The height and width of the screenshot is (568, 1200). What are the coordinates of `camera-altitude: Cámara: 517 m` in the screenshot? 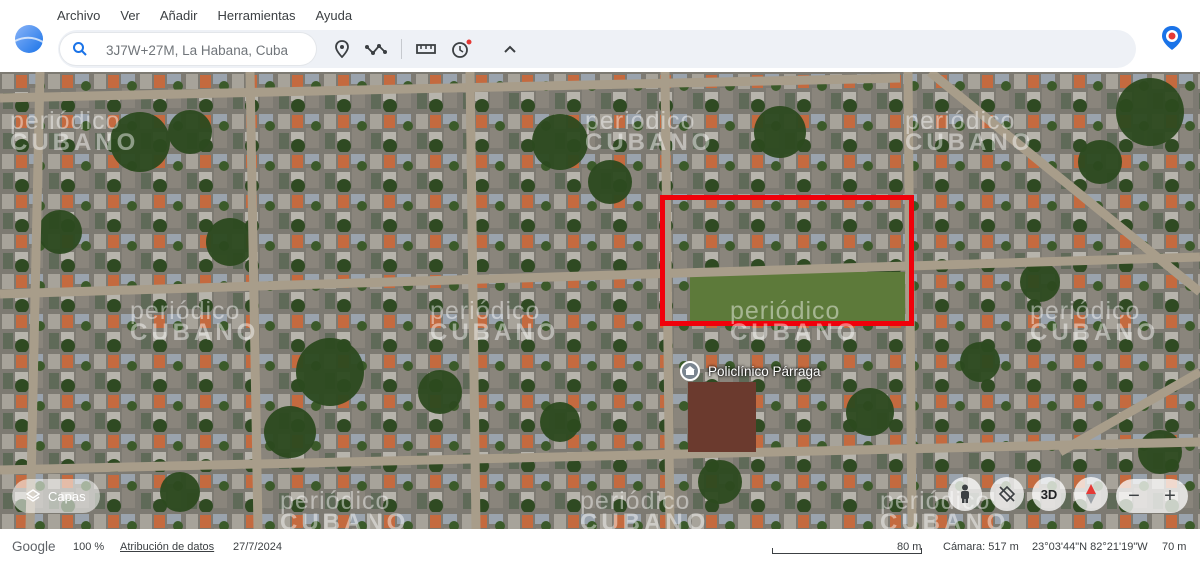 It's located at (981, 547).